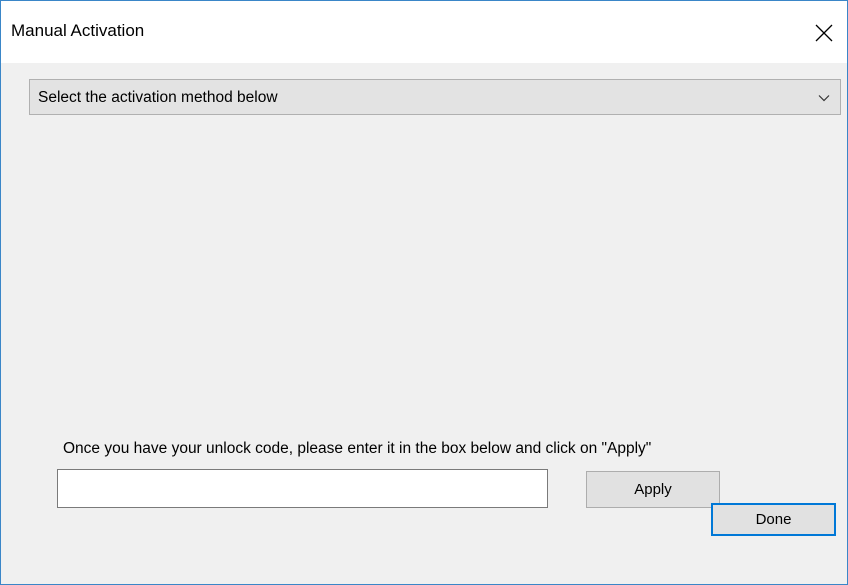  I want to click on window-title: Manual Activation, so click(78, 30).